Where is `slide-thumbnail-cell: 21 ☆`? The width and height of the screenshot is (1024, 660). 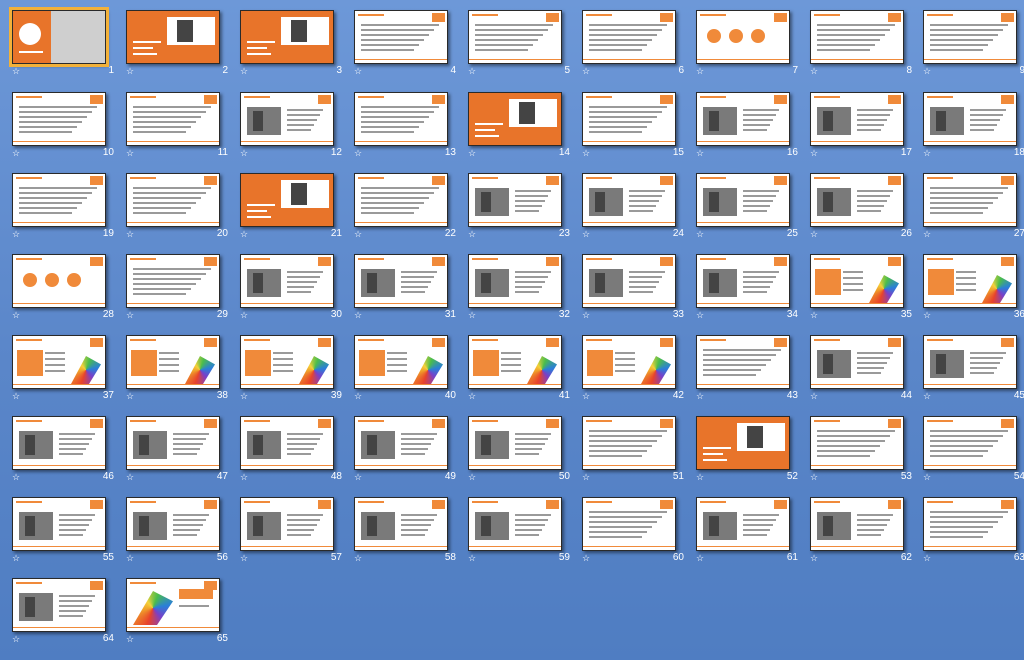
slide-thumbnail-cell: 21 ☆ is located at coordinates (297, 213).